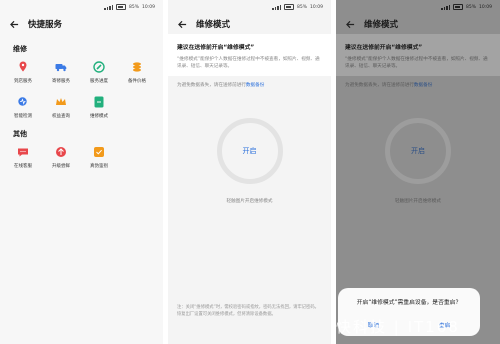 The height and width of the screenshot is (344, 500). Describe the element at coordinates (23, 166) in the screenshot. I see `service-label: 在线客服` at that location.